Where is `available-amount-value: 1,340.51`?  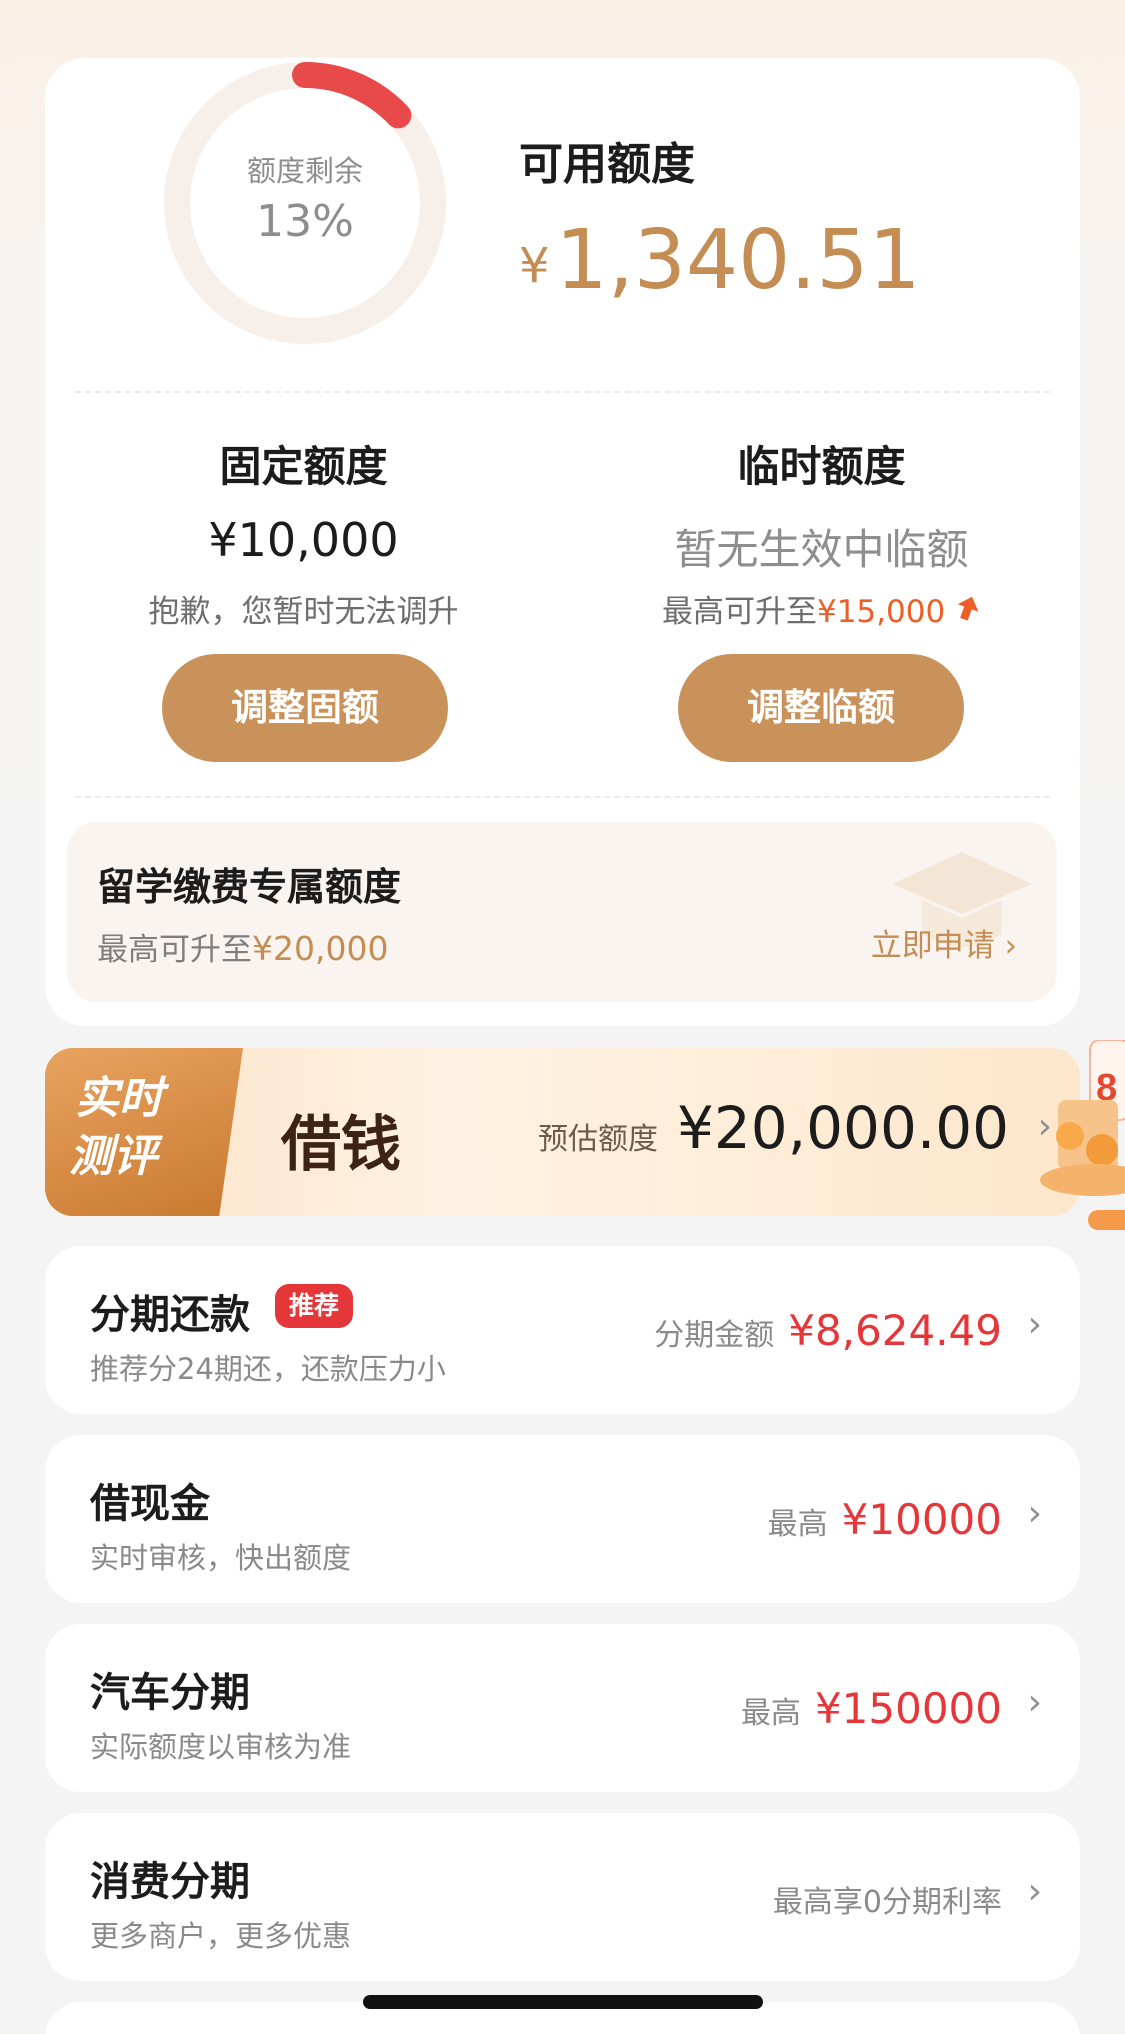 available-amount-value: 1,340.51 is located at coordinates (738, 260).